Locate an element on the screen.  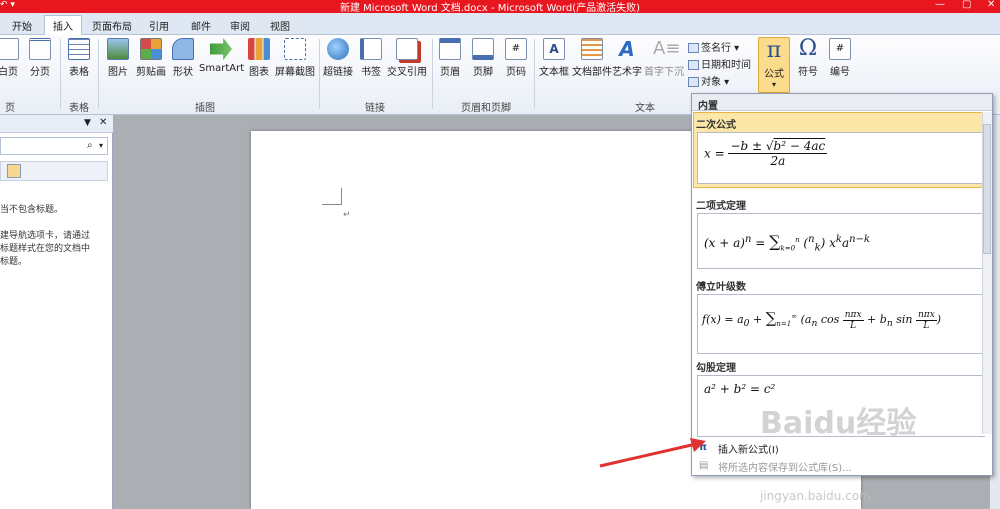
pane-menu-icon: ▼ is located at coordinates (87, 123).